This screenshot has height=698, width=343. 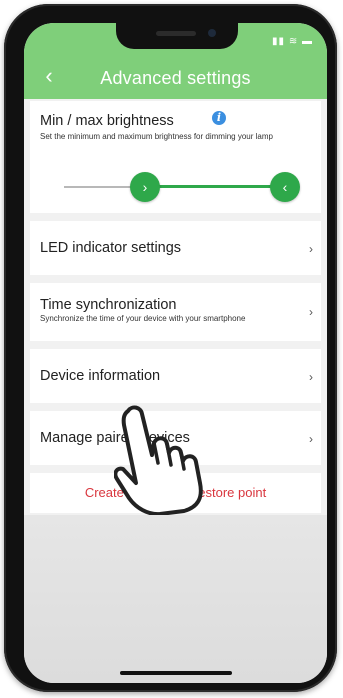 What do you see at coordinates (175, 376) in the screenshot?
I see `device-information-row: Device information ›` at bounding box center [175, 376].